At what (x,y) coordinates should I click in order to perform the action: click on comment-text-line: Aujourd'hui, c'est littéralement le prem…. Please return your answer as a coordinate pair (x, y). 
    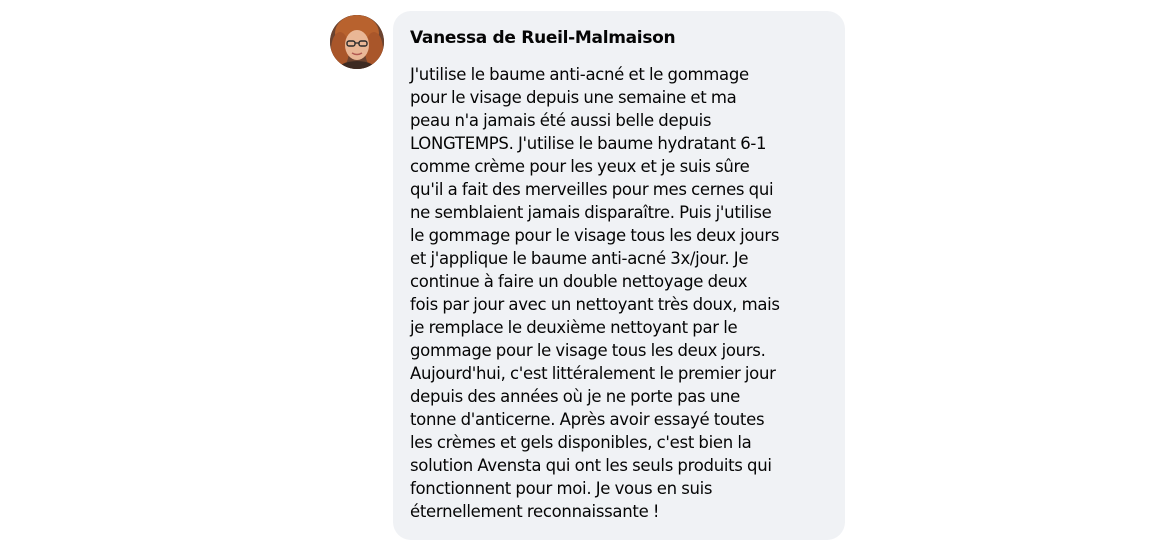
    Looking at the image, I should click on (593, 373).